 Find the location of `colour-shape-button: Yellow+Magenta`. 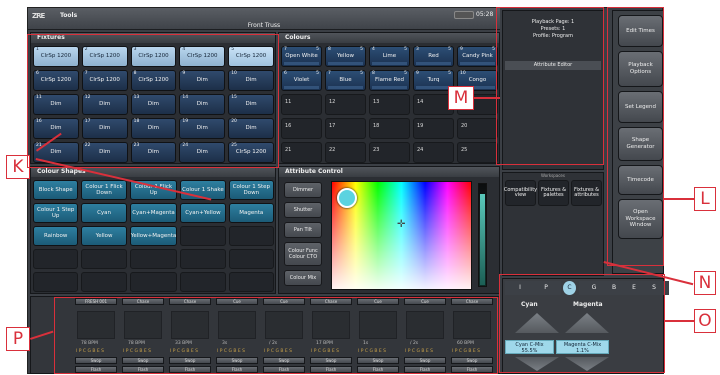

colour-shape-button: Yellow+Magenta is located at coordinates (153, 236).